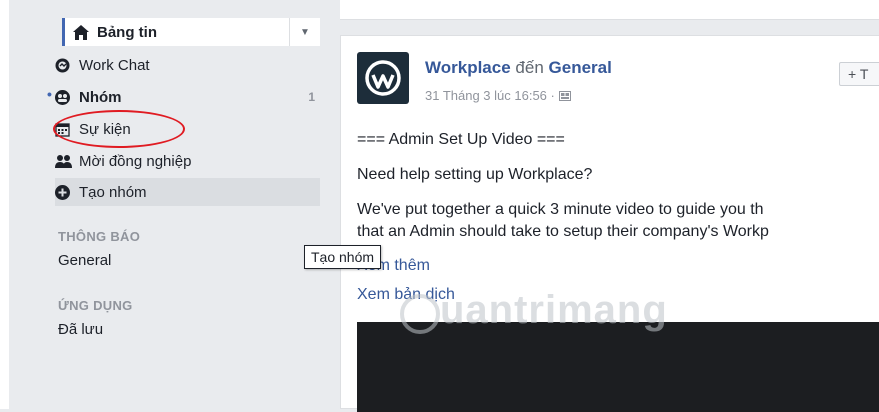  Describe the element at coordinates (187, 192) in the screenshot. I see `sidebar-item-create-group: Tạo nhóm` at that location.